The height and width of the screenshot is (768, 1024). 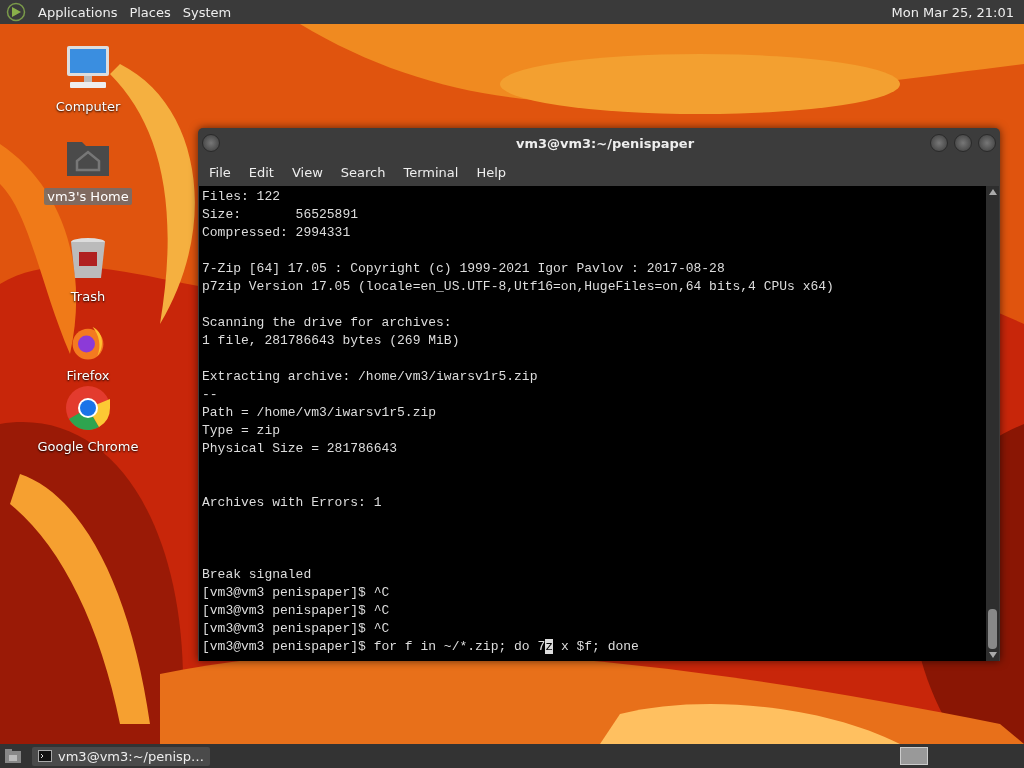 What do you see at coordinates (599, 646) in the screenshot?
I see `command-text: x $f; done` at bounding box center [599, 646].